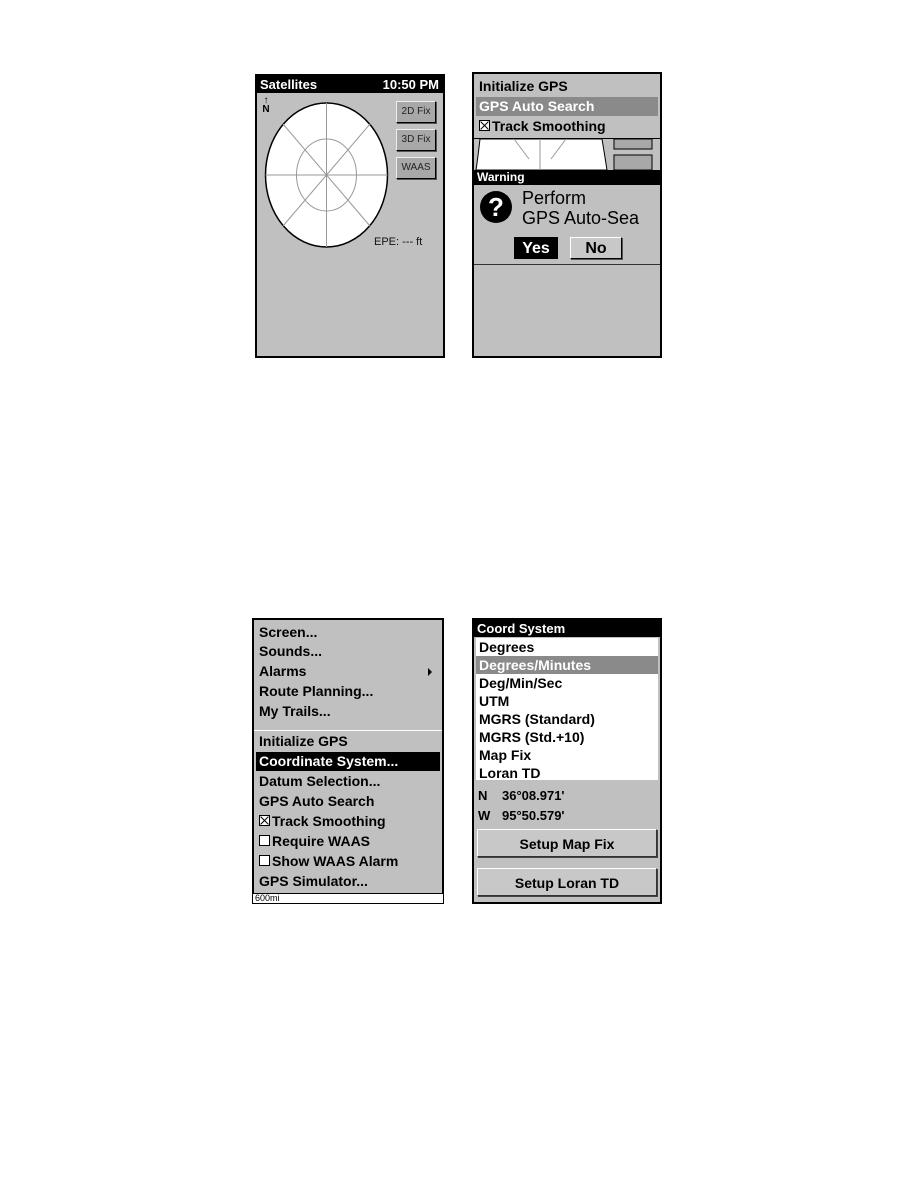  I want to click on longitude-value: 95°50.579', so click(533, 815).